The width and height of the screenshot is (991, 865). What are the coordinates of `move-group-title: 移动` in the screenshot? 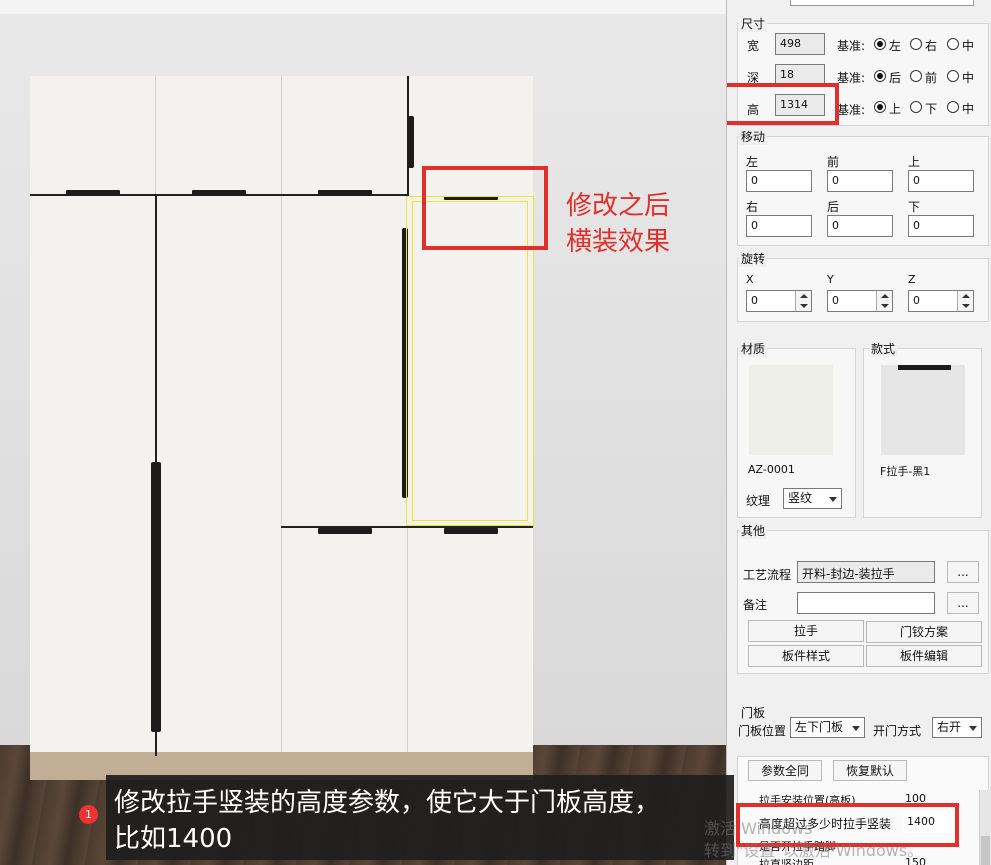 It's located at (753, 136).